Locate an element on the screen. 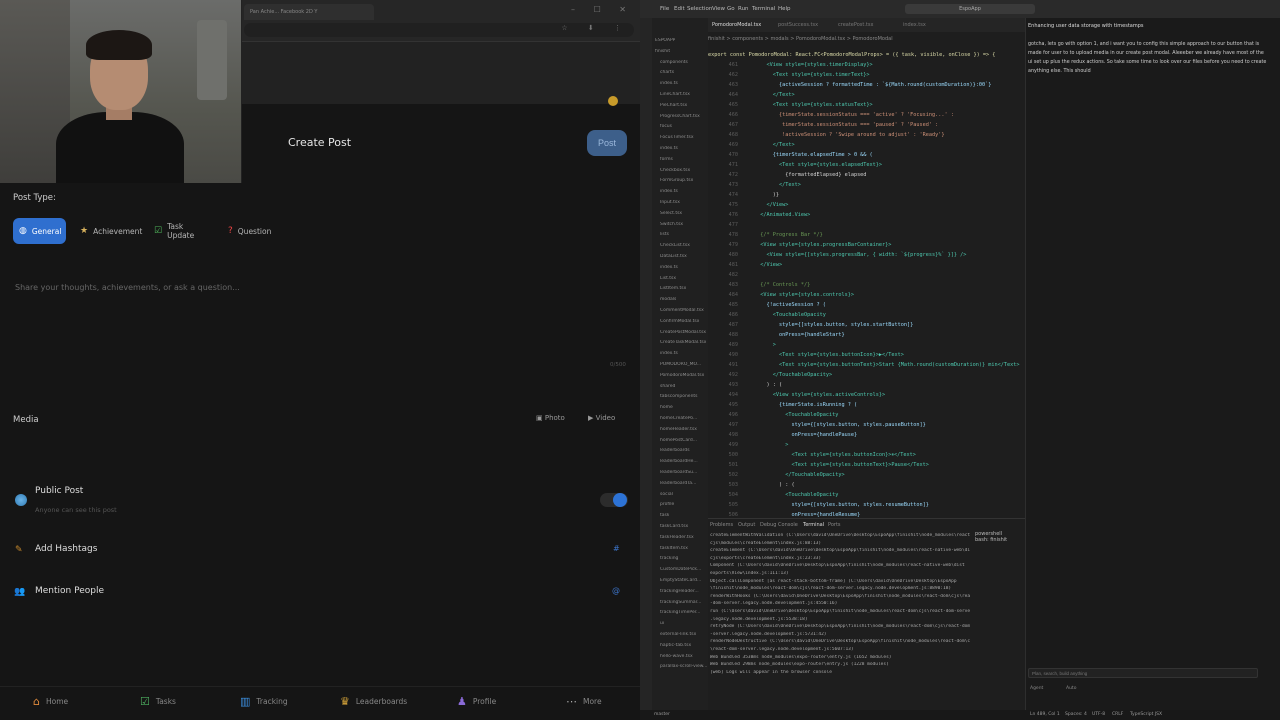 Image resolution: width=1280 pixels, height=720 pixels. explorer-item: taskItem.tsx is located at coordinates (674, 548).